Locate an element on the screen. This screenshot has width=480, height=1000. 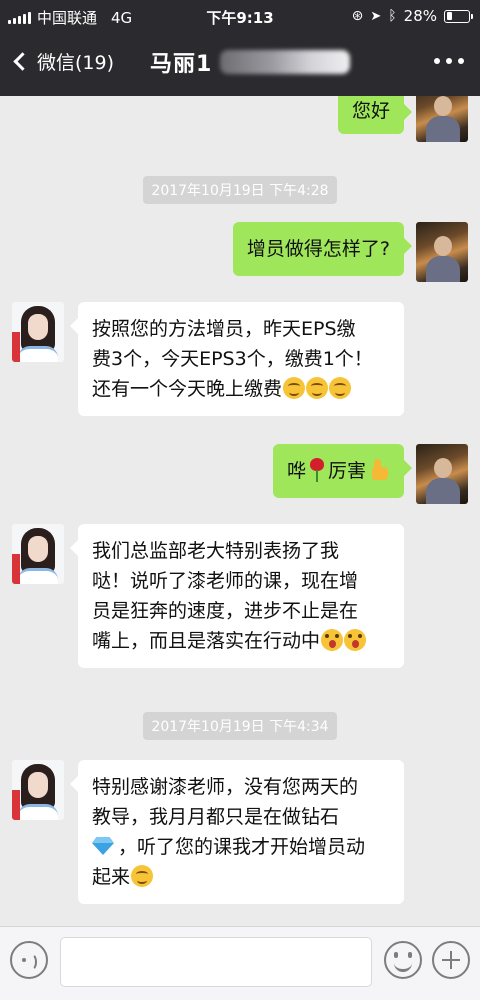
message-bubble-sent: 增员做得怎样了? is located at coordinates (322, 249).